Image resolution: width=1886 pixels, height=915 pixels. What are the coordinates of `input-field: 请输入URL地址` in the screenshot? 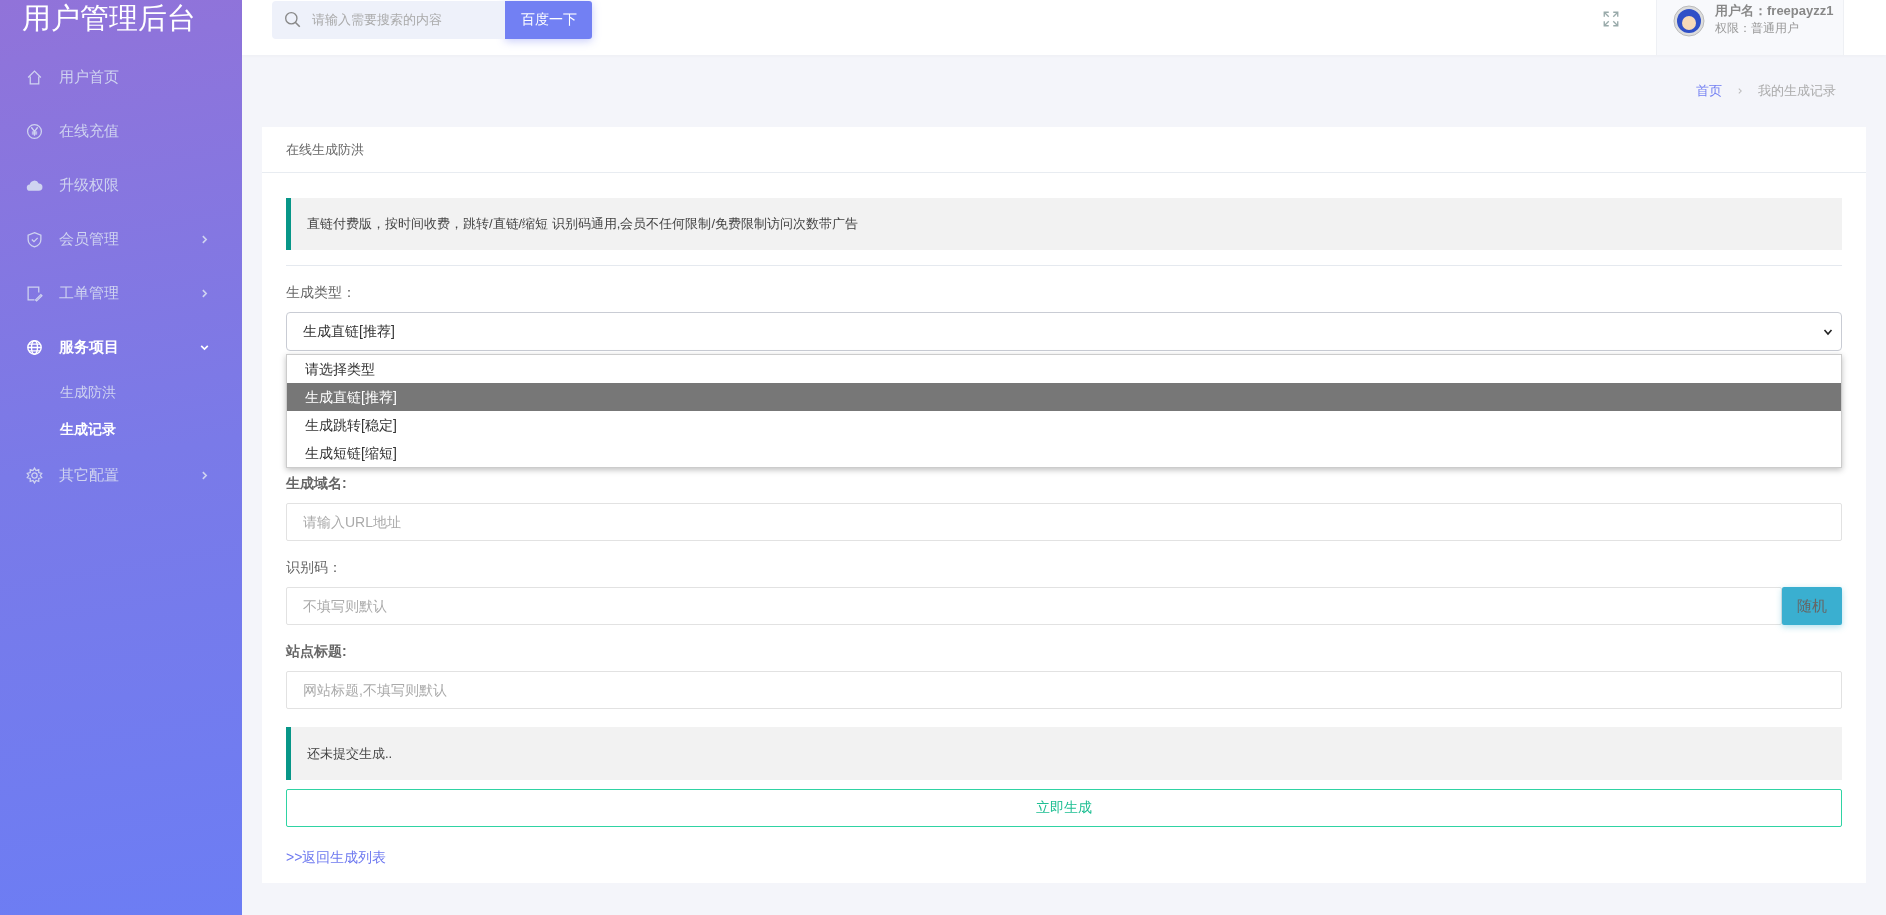 It's located at (1064, 522).